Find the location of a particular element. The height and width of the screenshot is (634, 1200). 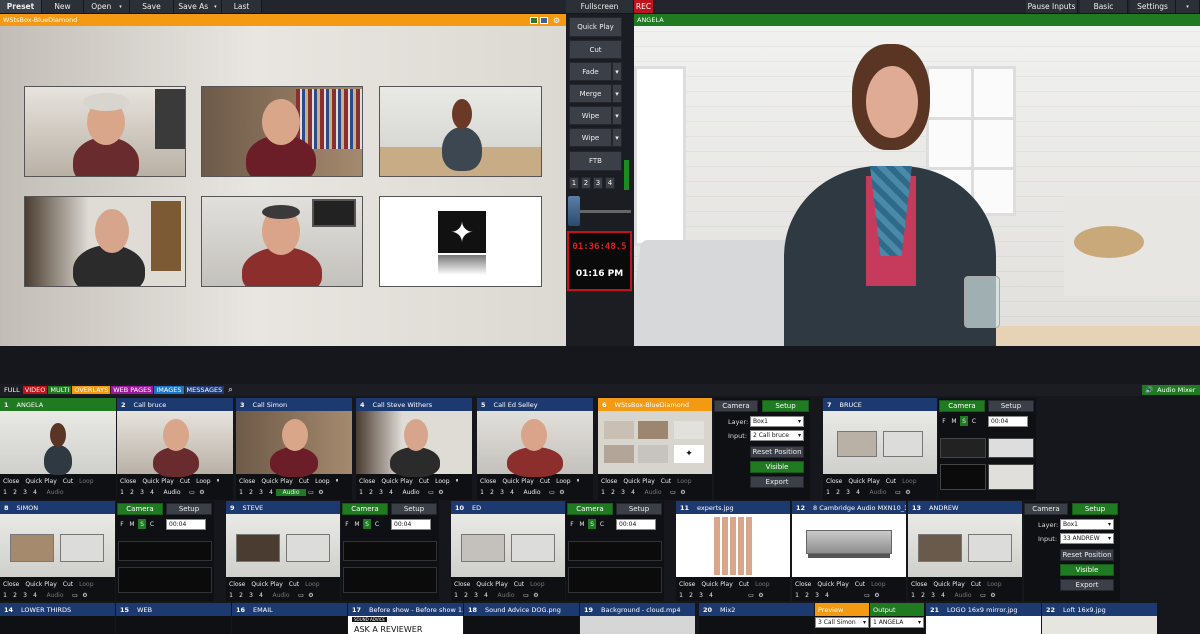

wipe-2-dropdown-icon: ▾ is located at coordinates (617, 137).